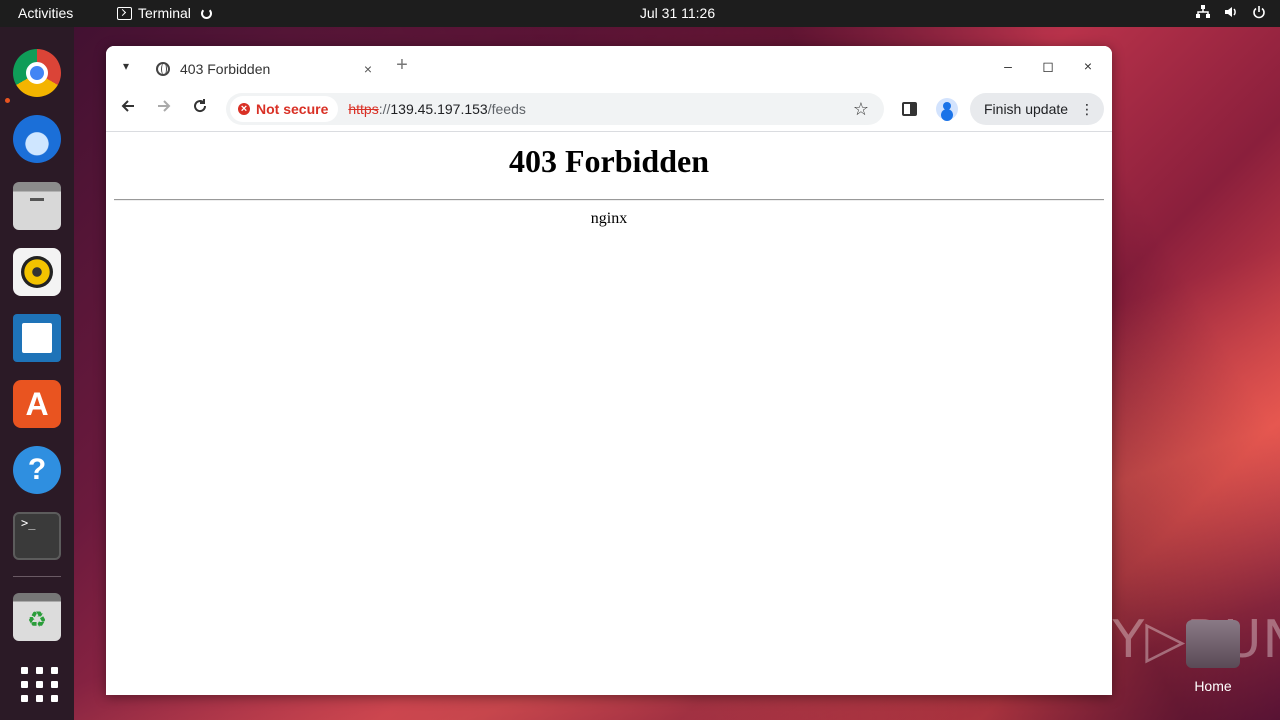 The width and height of the screenshot is (1280, 720). I want to click on thunderbird-icon, so click(37, 139).